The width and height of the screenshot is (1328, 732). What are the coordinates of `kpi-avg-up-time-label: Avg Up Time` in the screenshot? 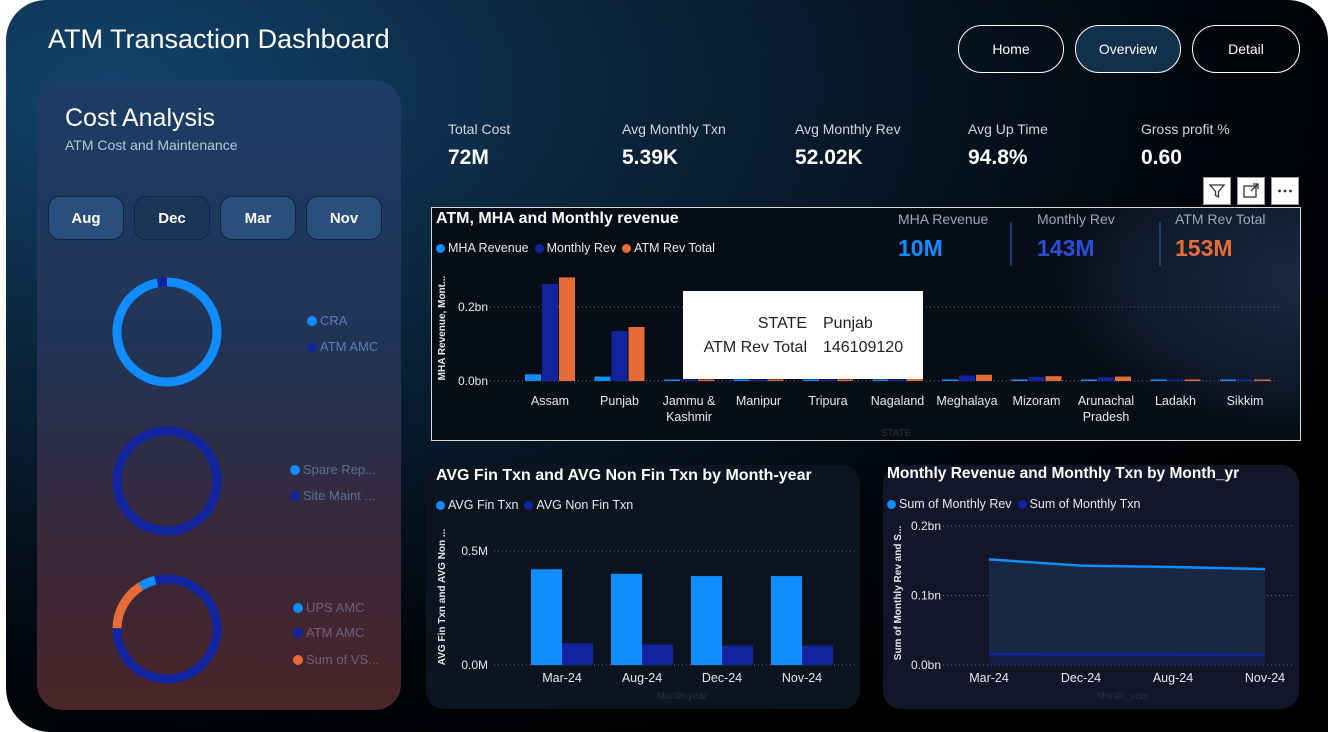 It's located at (1008, 129).